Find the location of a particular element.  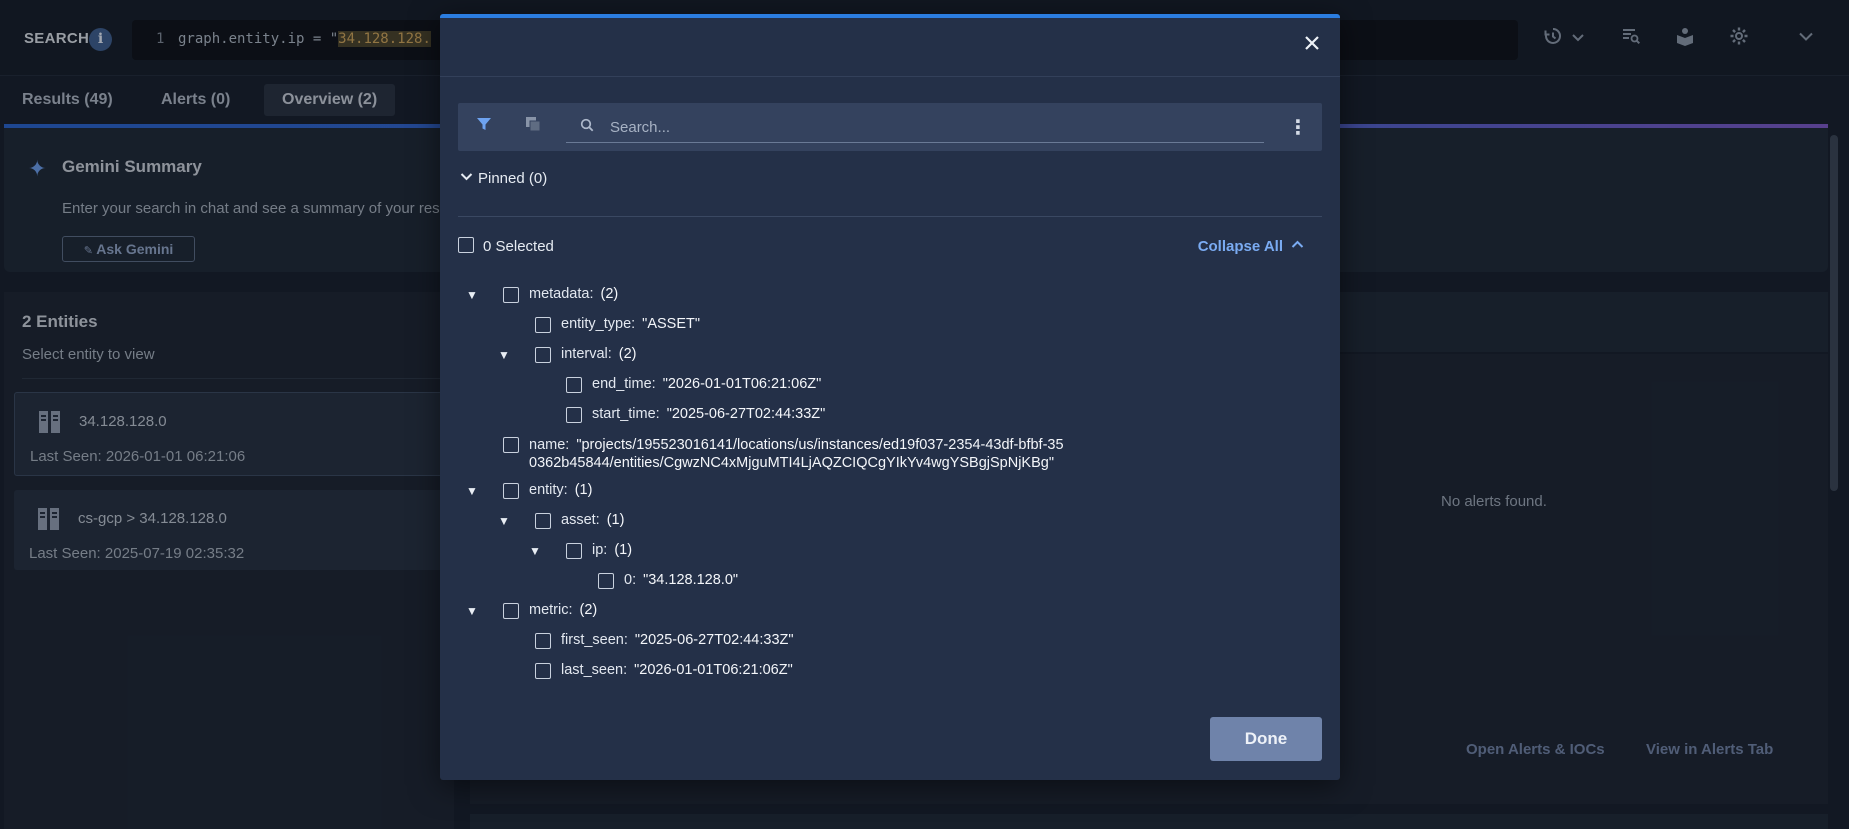

done-button: Done is located at coordinates (1266, 739).